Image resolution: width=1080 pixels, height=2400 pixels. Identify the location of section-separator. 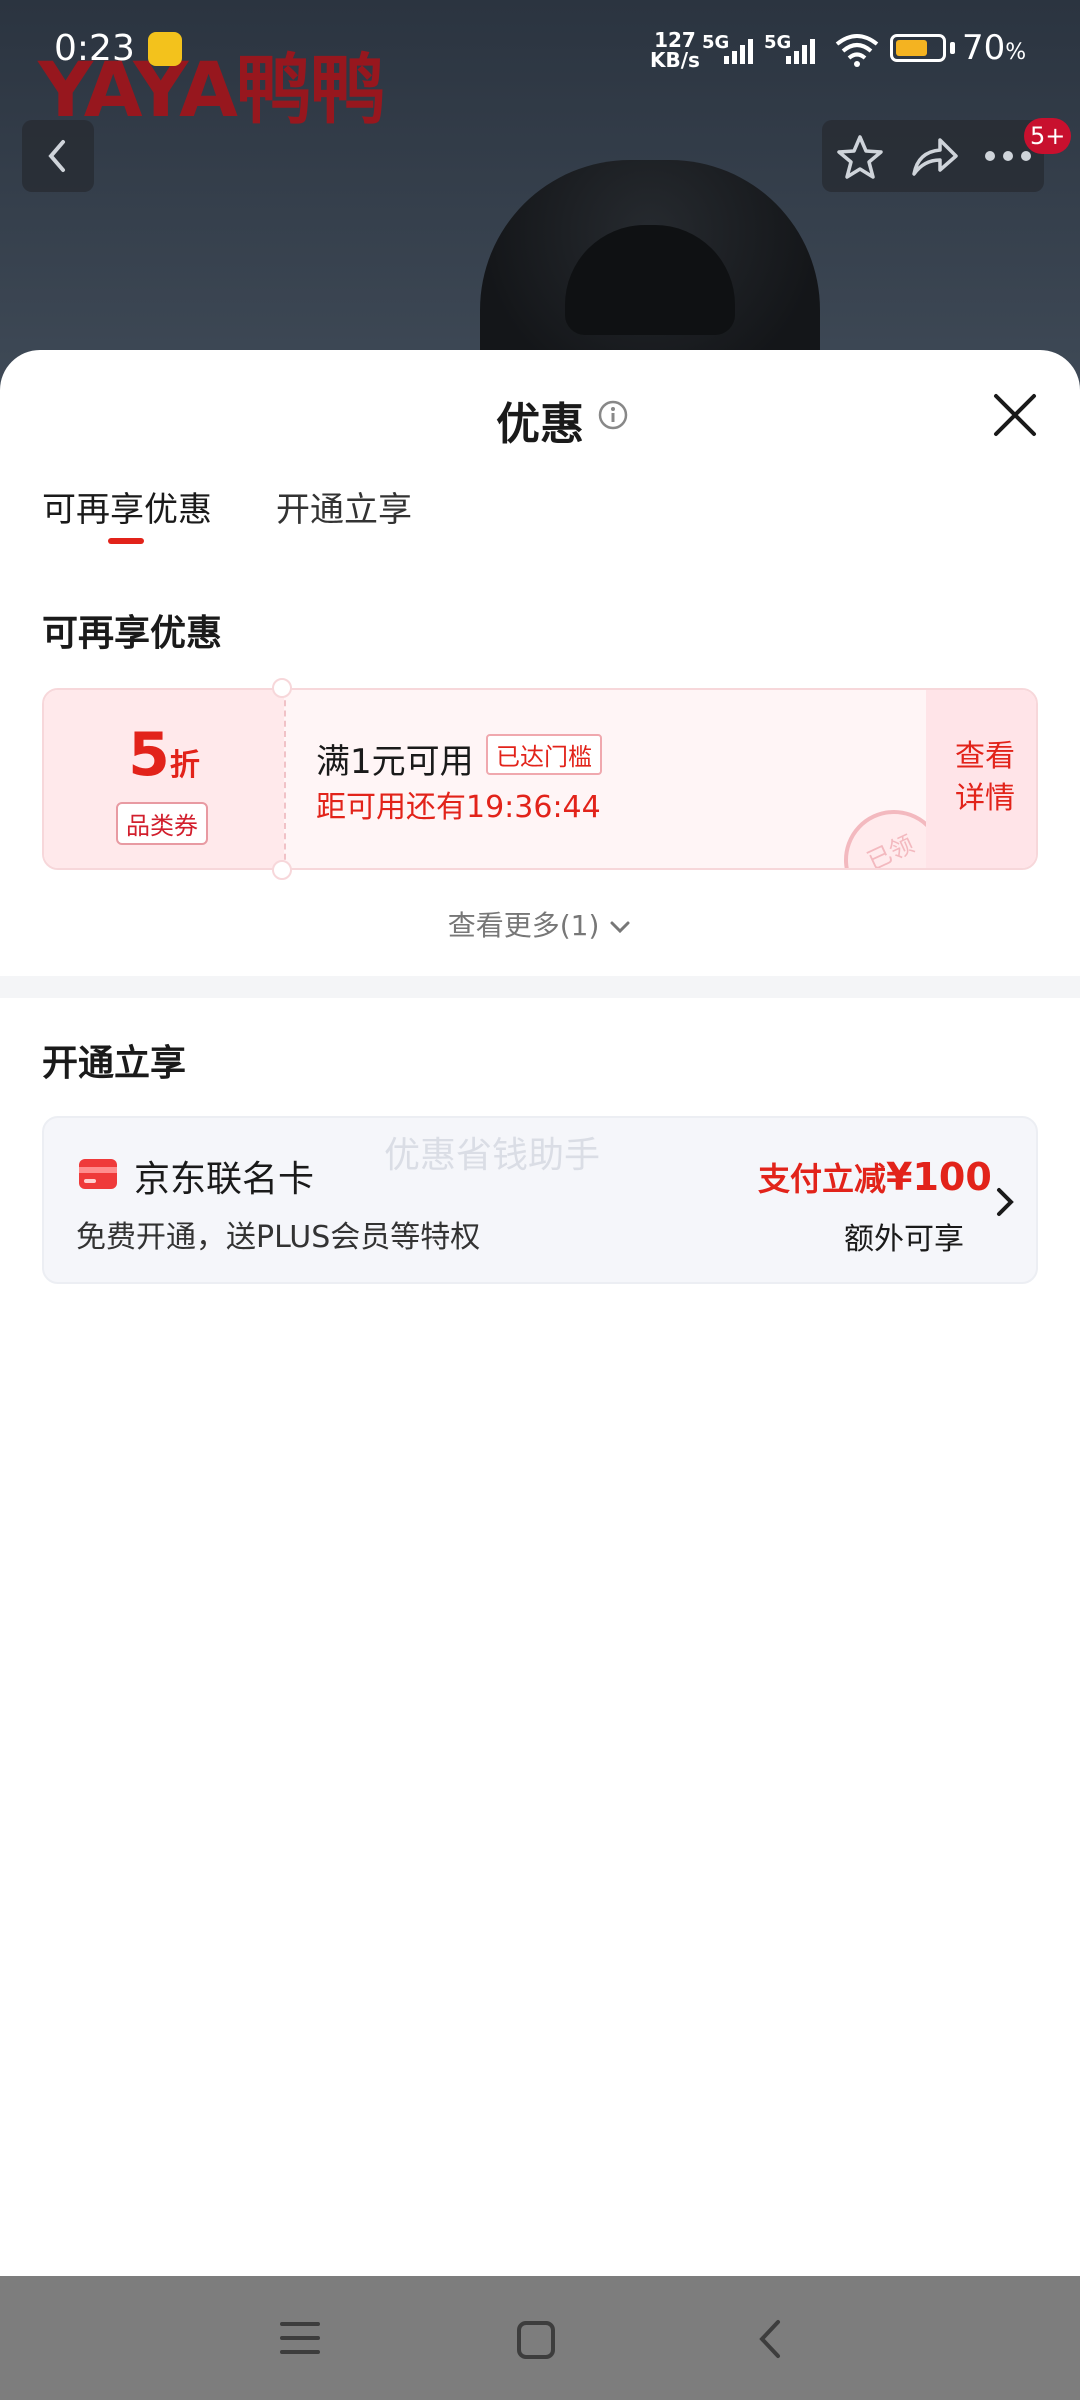
(540, 987).